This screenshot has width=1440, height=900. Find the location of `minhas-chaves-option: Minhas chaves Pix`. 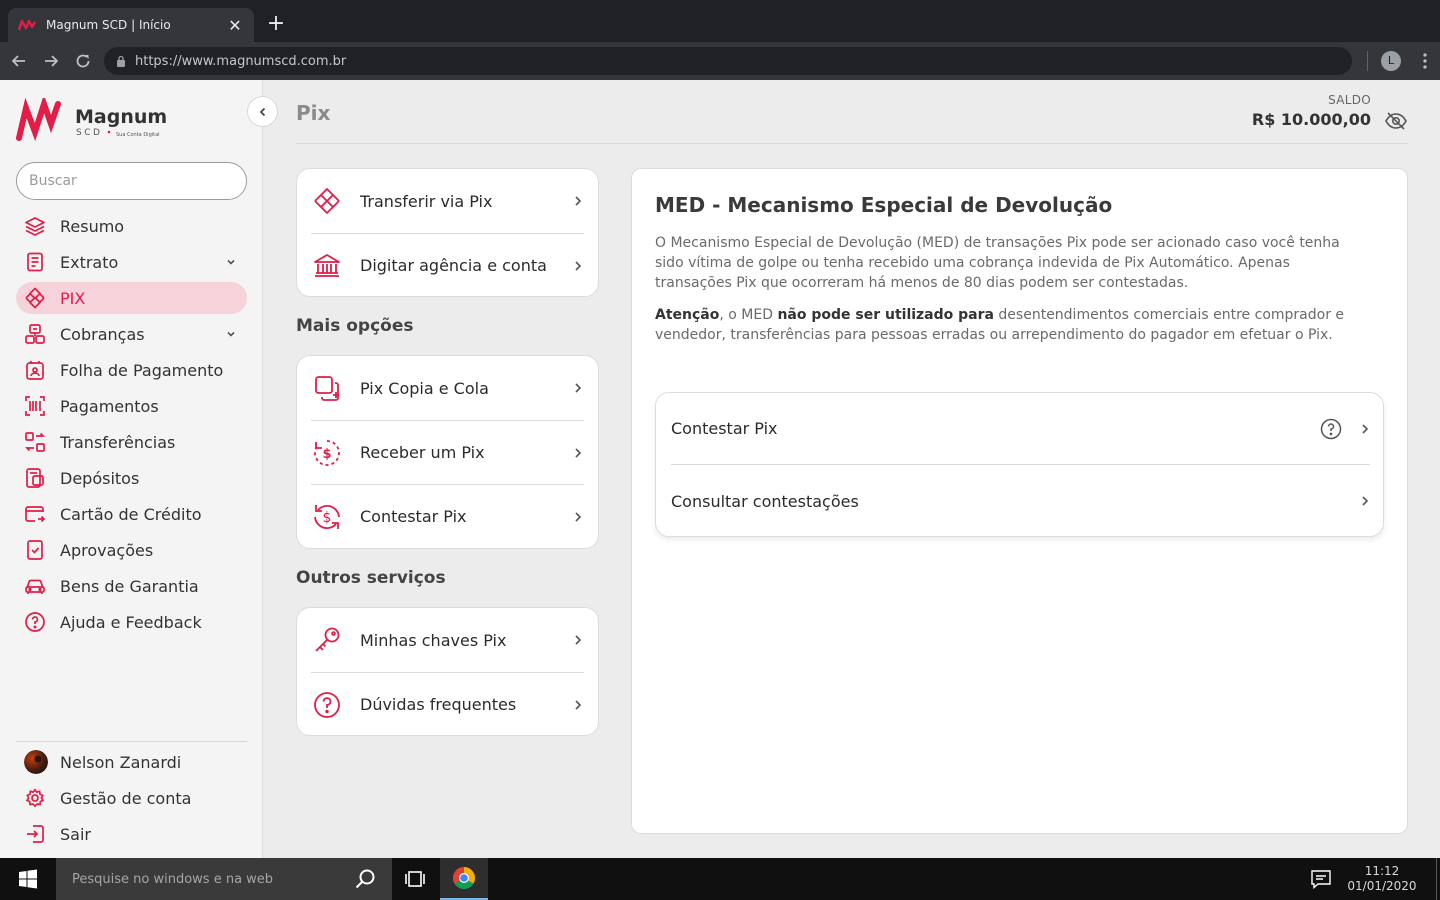

minhas-chaves-option: Minhas chaves Pix is located at coordinates (447, 640).